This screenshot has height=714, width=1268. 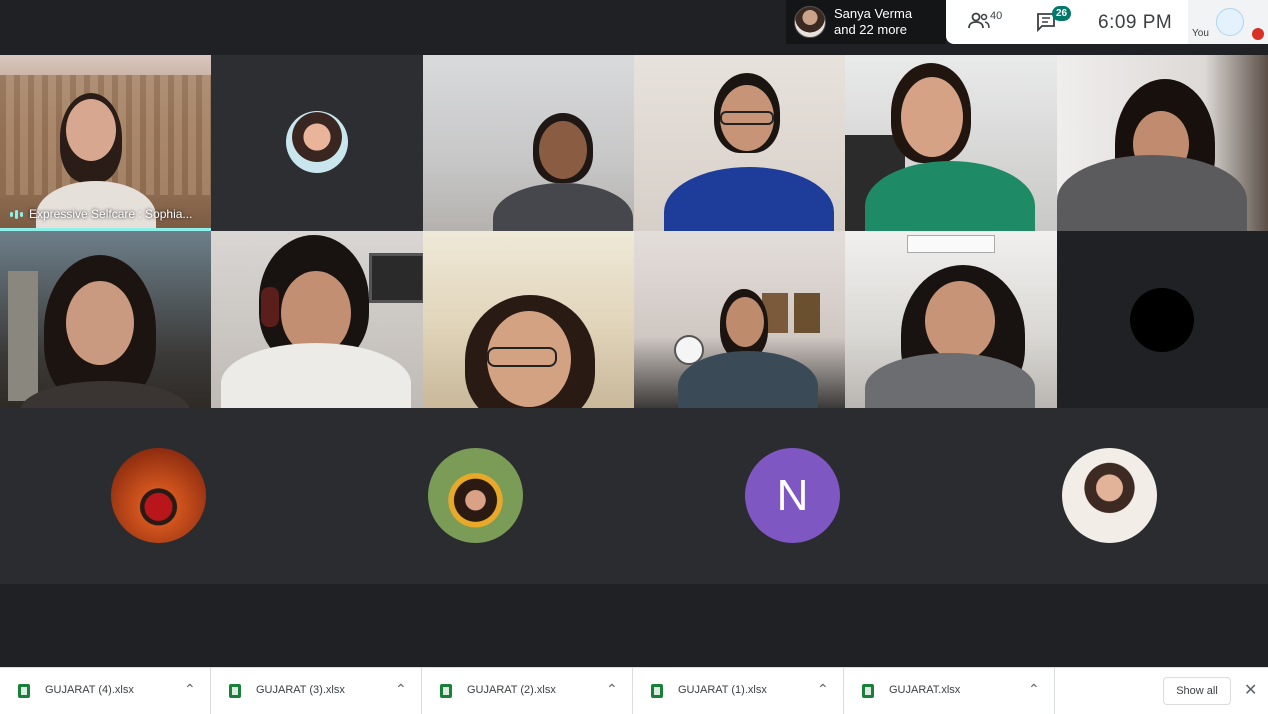 What do you see at coordinates (1062, 13) in the screenshot?
I see `chat-badge: 26` at bounding box center [1062, 13].